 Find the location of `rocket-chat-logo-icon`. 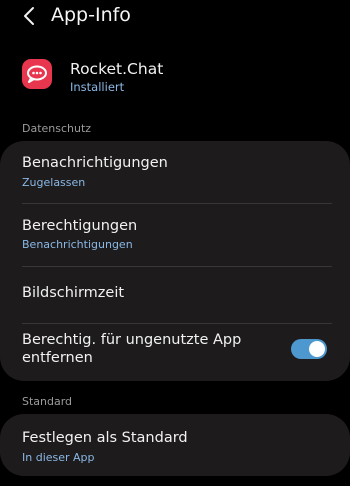

rocket-chat-logo-icon is located at coordinates (37, 74).